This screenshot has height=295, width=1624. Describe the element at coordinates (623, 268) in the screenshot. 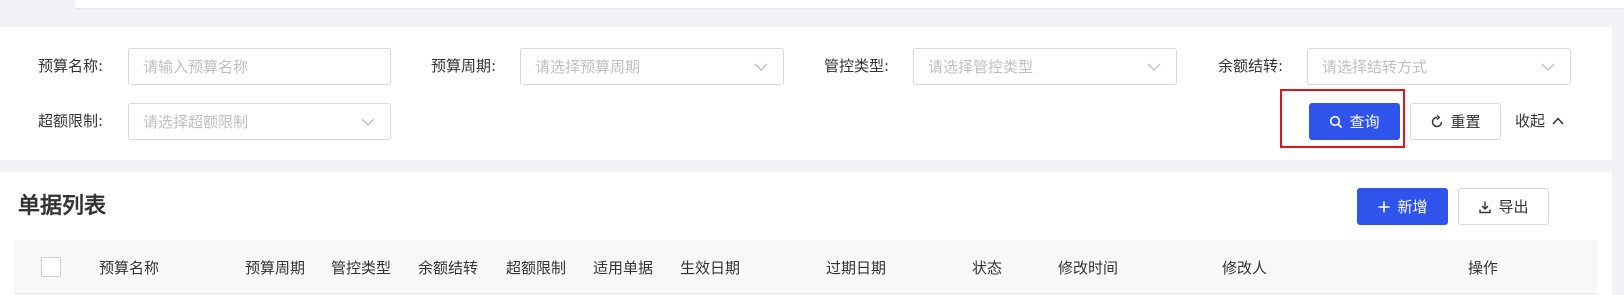

I see `column-header: 适用单据` at that location.